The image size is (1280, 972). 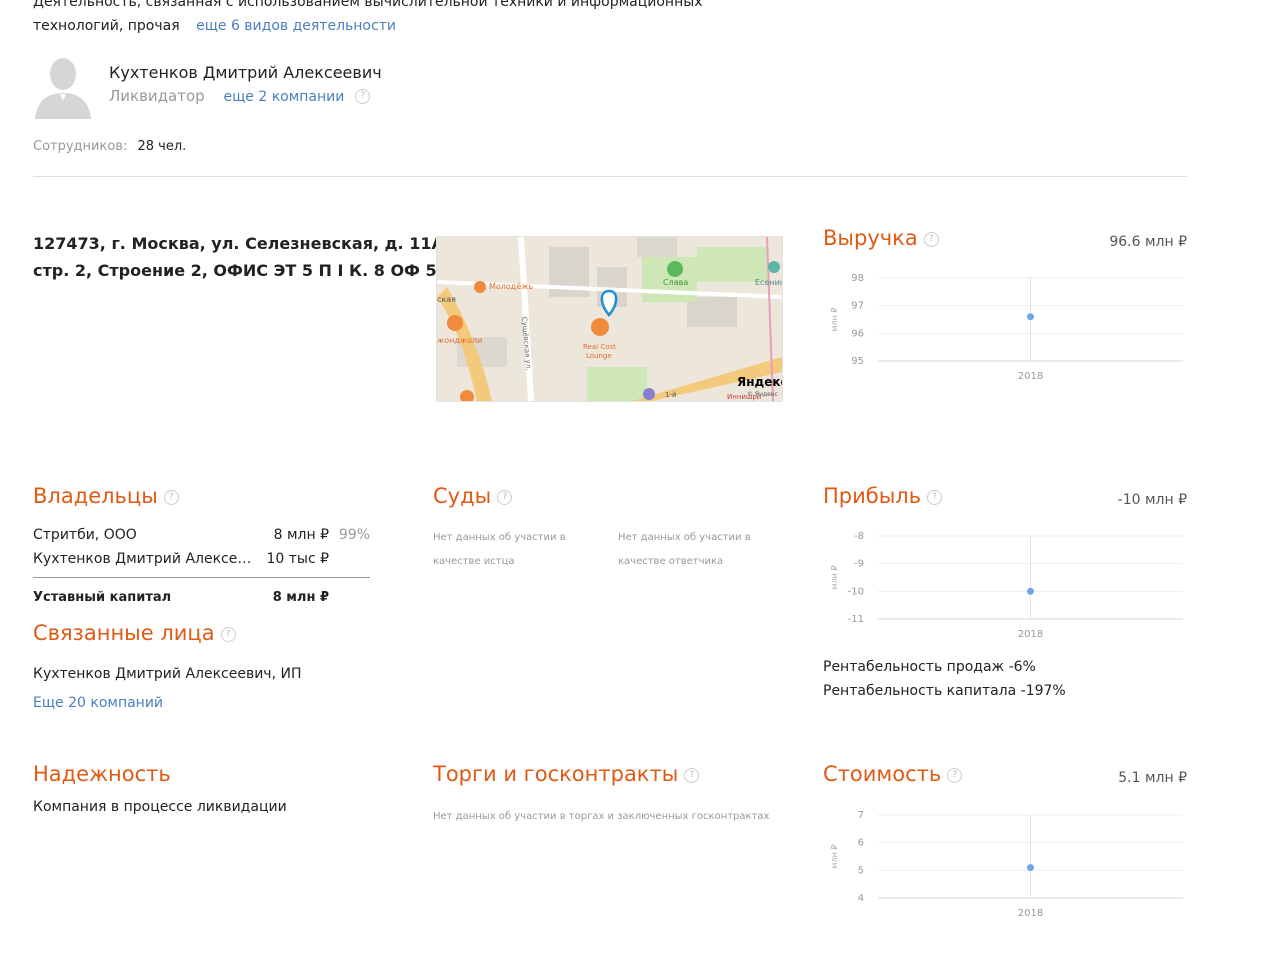 What do you see at coordinates (124, 633) in the screenshot?
I see `related-title: Связанные лица` at bounding box center [124, 633].